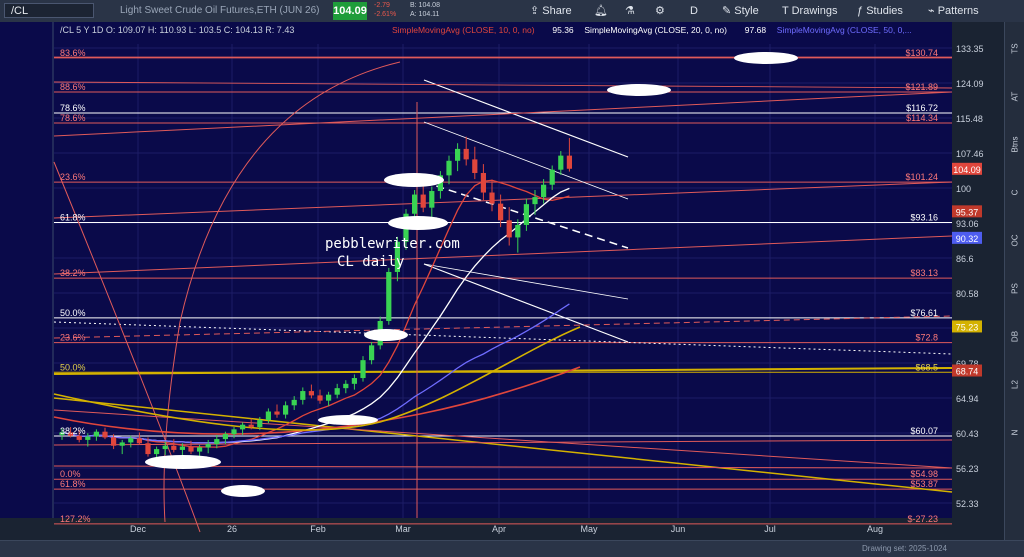  What do you see at coordinates (875, 529) in the screenshot?
I see `x-tick-label: Aug` at bounding box center [875, 529].